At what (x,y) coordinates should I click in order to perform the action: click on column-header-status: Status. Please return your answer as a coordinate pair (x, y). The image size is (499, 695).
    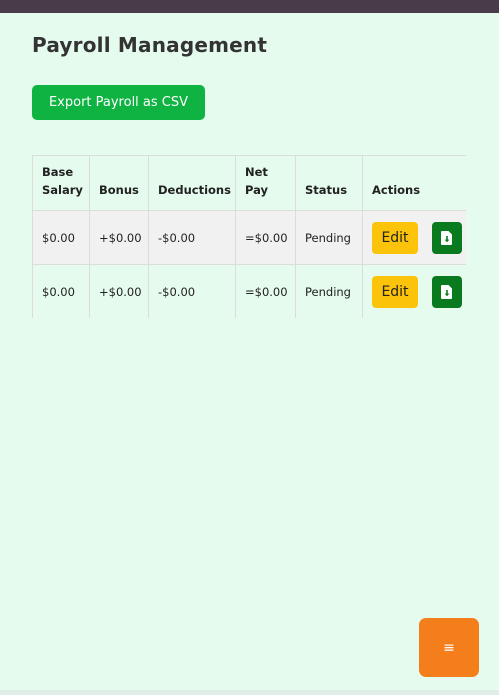
    Looking at the image, I should click on (329, 183).